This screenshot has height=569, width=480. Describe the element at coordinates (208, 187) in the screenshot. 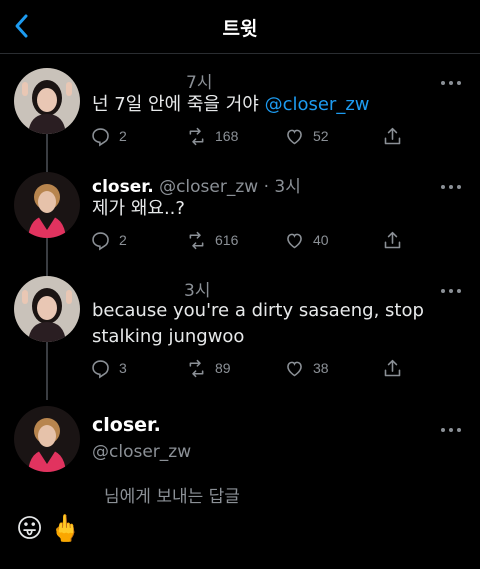

I see `handle: @closer_zw` at that location.